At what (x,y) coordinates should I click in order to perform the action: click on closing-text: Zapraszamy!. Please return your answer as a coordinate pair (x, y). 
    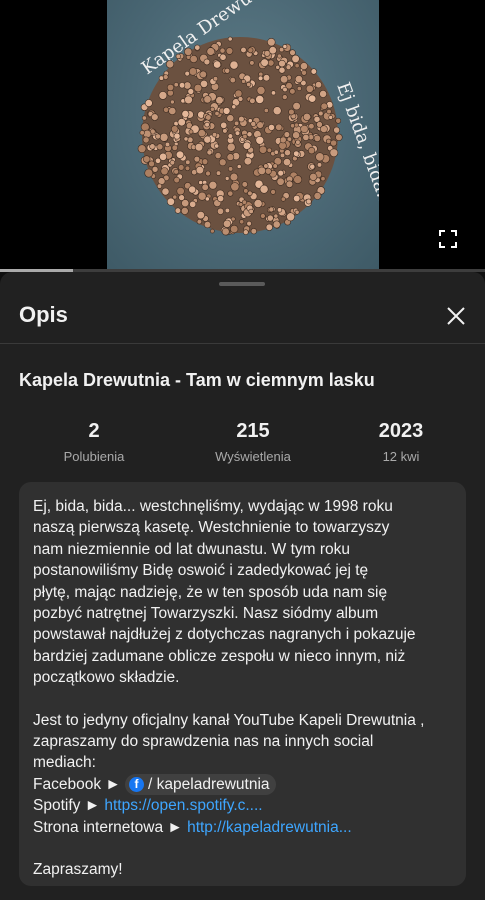
    Looking at the image, I should click on (78, 870).